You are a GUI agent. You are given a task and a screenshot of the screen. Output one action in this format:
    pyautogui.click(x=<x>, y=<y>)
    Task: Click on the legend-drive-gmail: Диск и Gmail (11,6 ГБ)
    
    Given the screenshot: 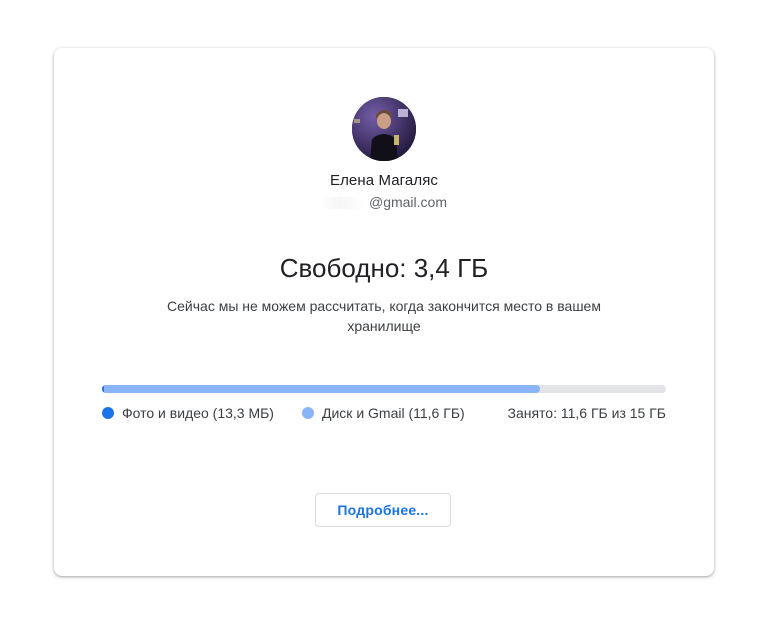 What is the action you would take?
    pyautogui.click(x=383, y=413)
    